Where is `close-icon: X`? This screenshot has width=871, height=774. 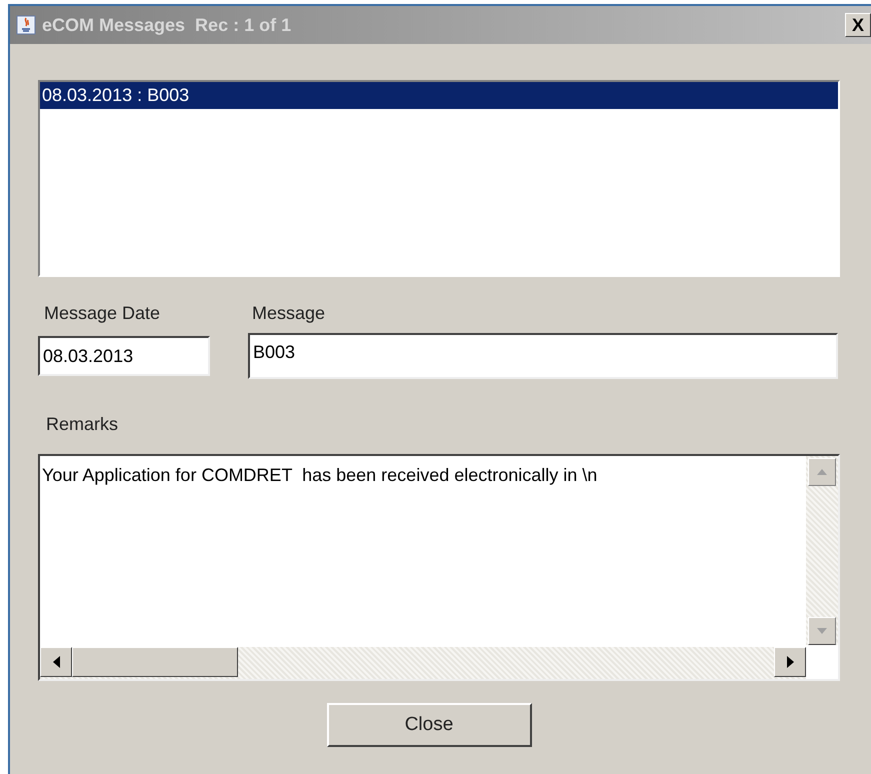 close-icon: X is located at coordinates (858, 25).